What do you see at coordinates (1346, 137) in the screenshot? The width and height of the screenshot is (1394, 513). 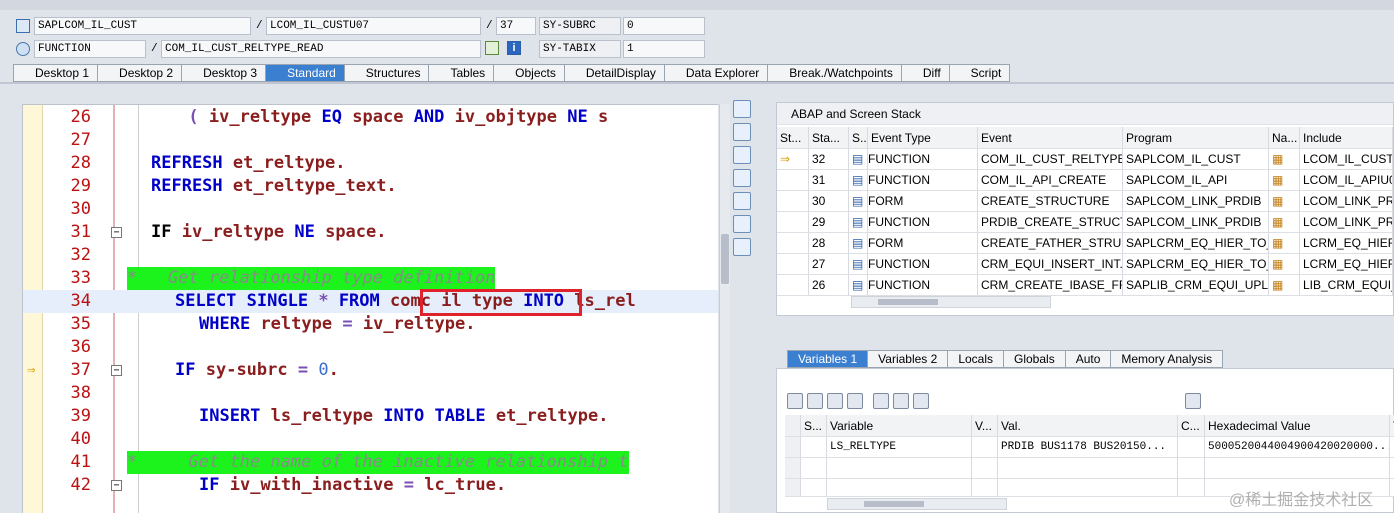 I see `col-header: Include` at bounding box center [1346, 137].